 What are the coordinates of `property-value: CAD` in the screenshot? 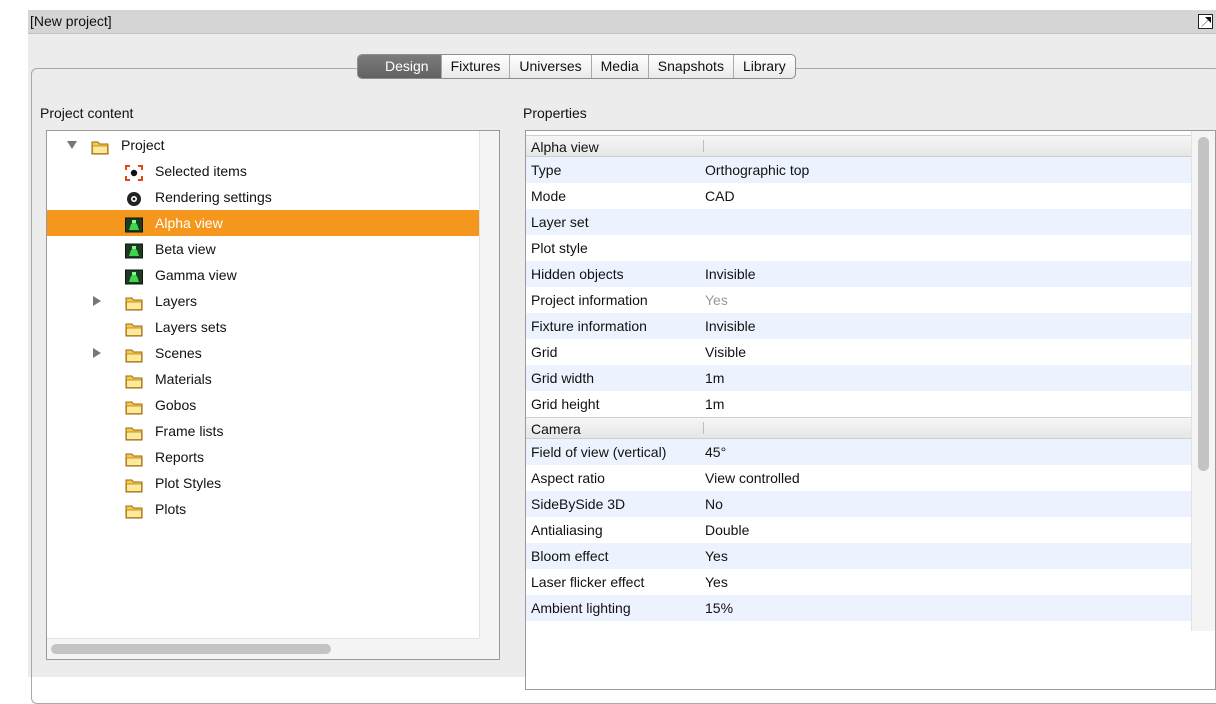 It's located at (720, 196).